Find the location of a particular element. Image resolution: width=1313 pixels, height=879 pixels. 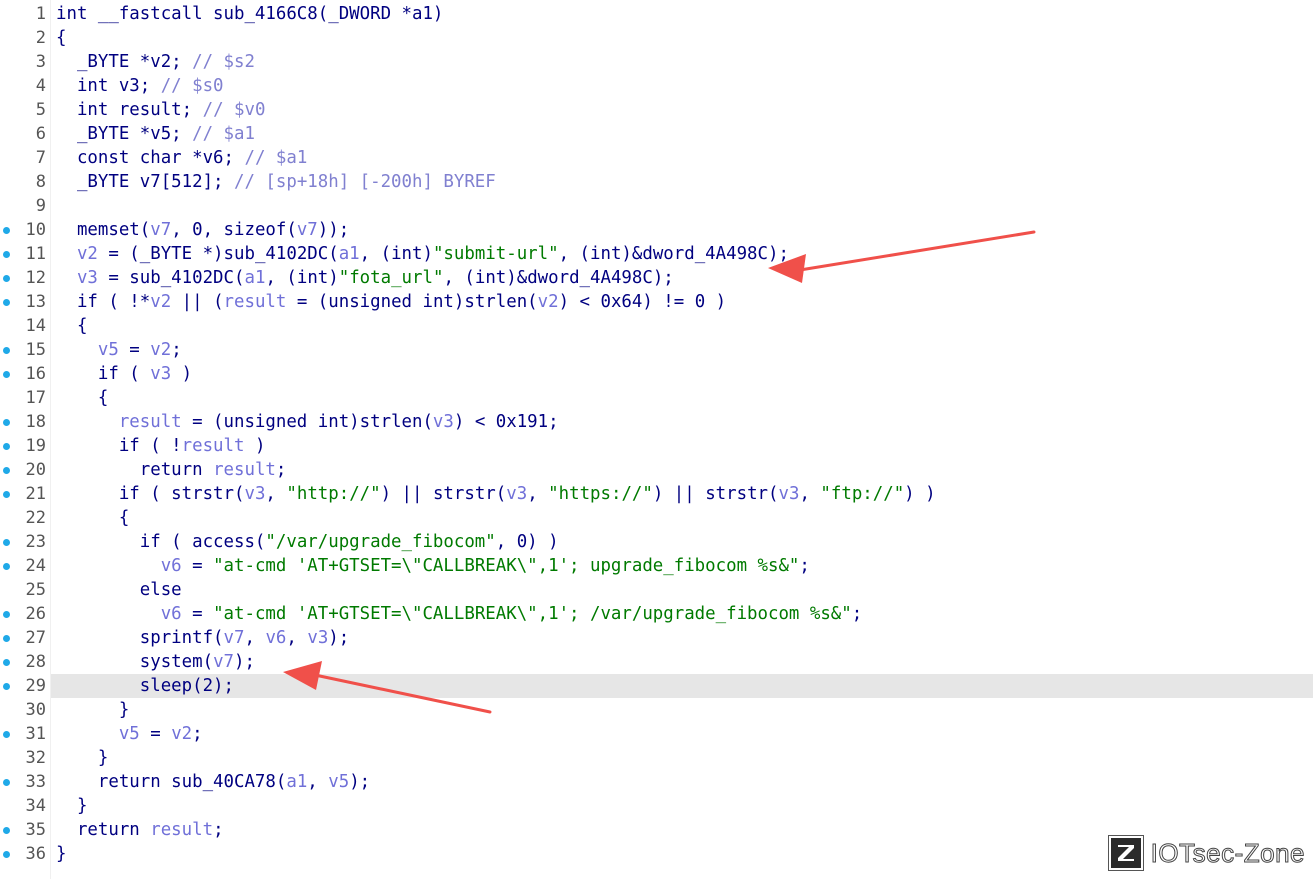

line-gutter: 28 is located at coordinates (25, 662).